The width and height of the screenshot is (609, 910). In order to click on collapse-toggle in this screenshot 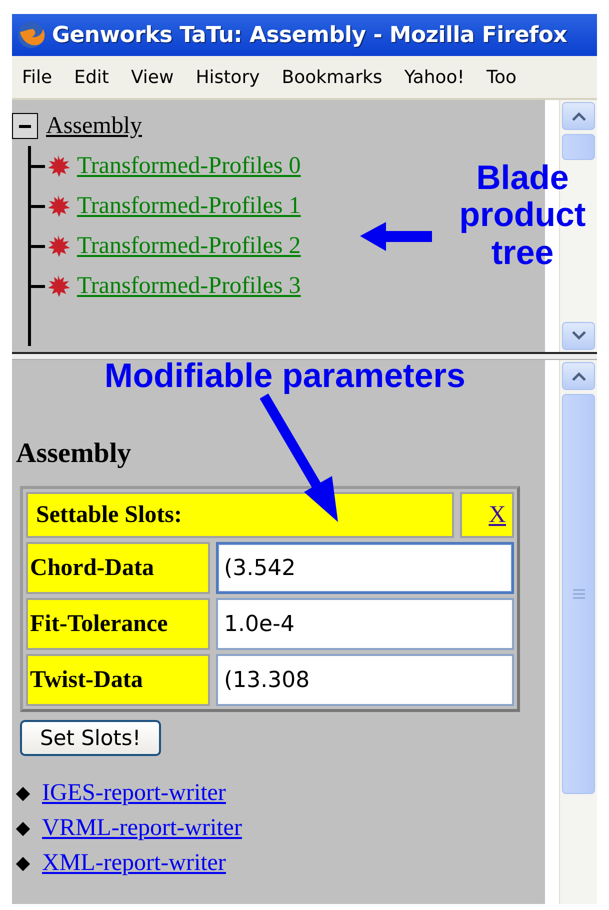, I will do `click(25, 126)`.